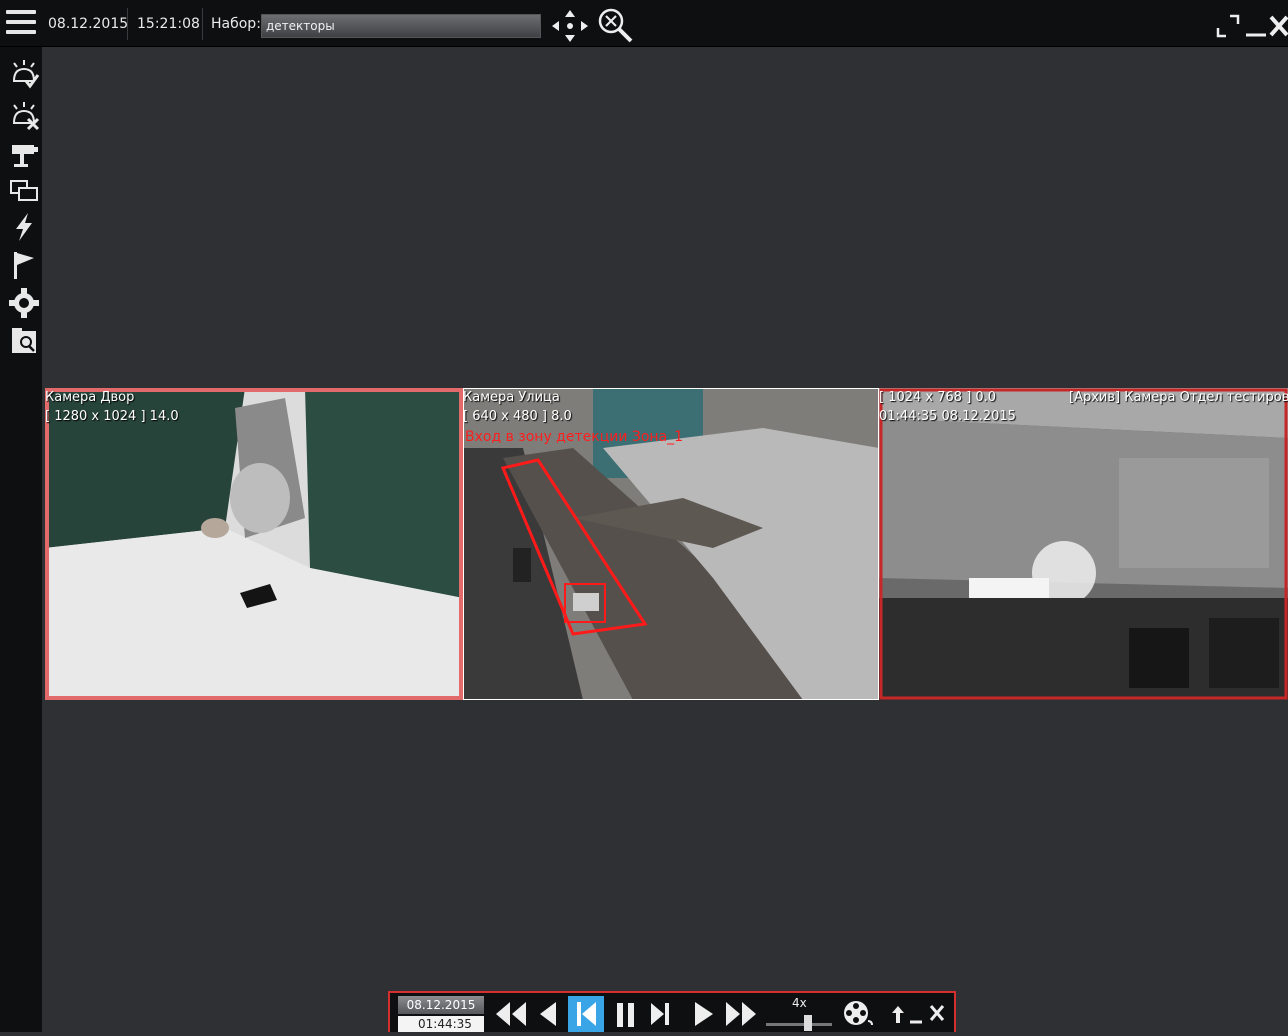 The width and height of the screenshot is (1288, 1036). Describe the element at coordinates (898, 1015) in the screenshot. I see `pin-up-icon` at that location.